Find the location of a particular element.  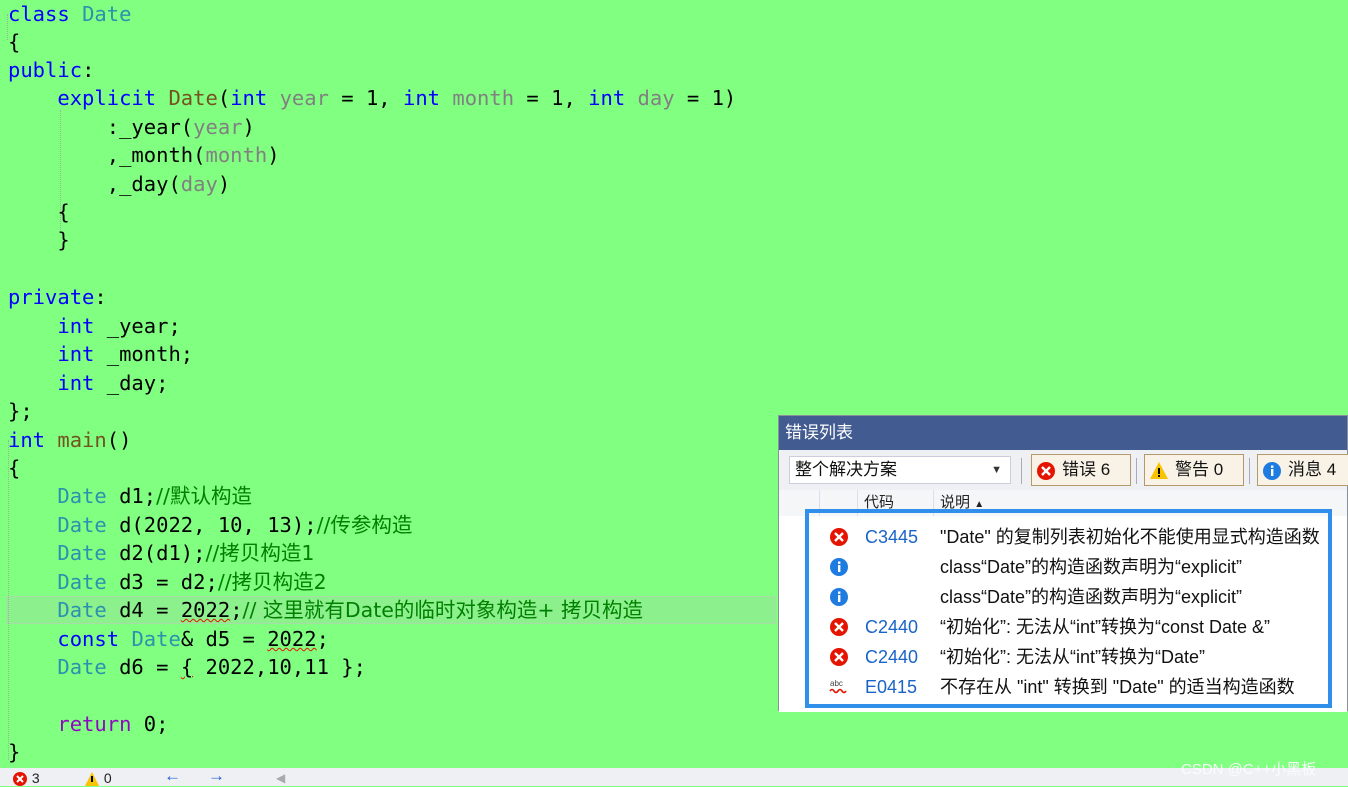

warning-count-indicator: 0 is located at coordinates (98, 778).